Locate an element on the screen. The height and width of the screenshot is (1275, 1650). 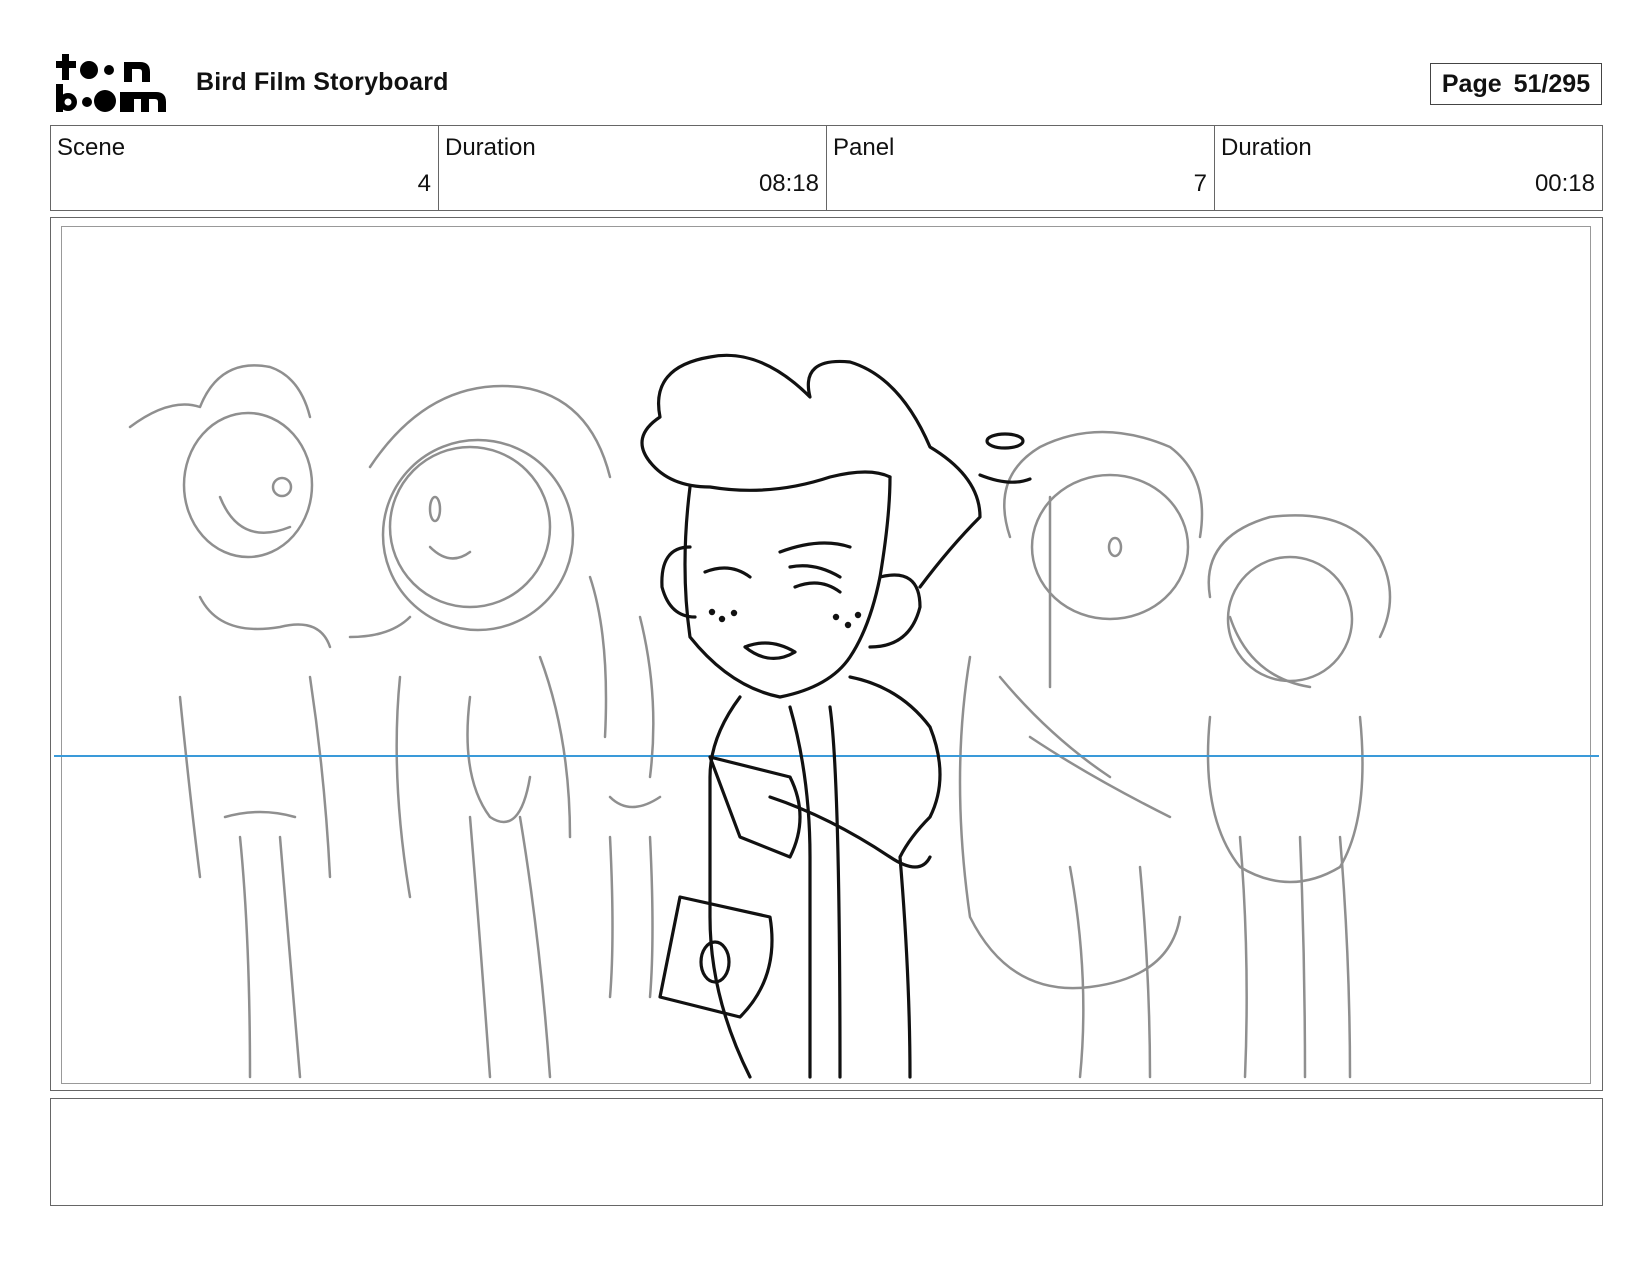
panel-cell: Panel 7 is located at coordinates (1021, 168).